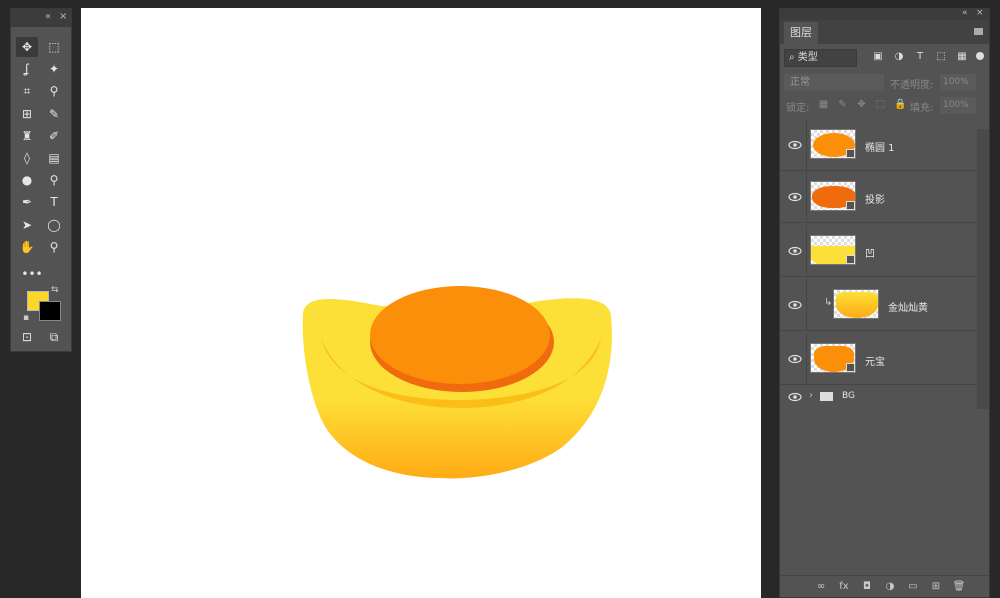  What do you see at coordinates (842, 104) in the screenshot?
I see `lock-pixels-icon: ✎` at bounding box center [842, 104].